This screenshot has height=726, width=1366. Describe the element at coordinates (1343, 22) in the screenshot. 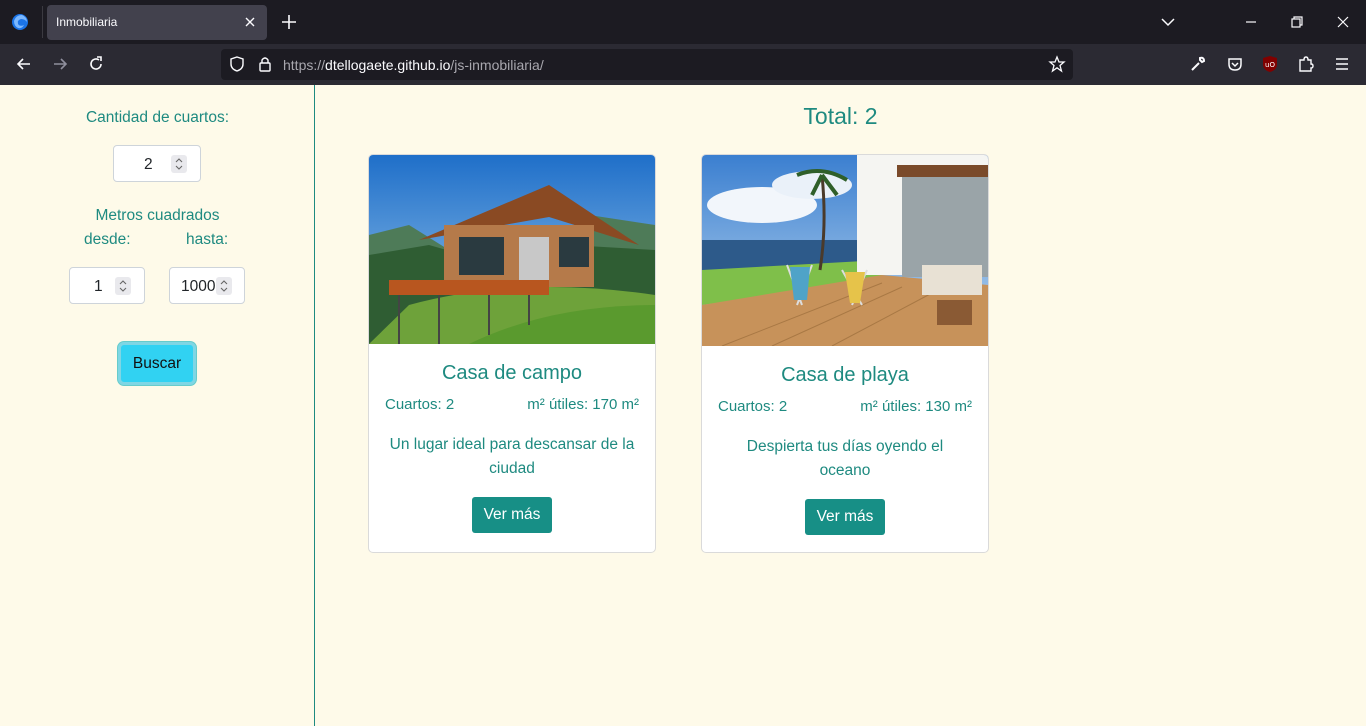

I see `close-window-icon` at that location.